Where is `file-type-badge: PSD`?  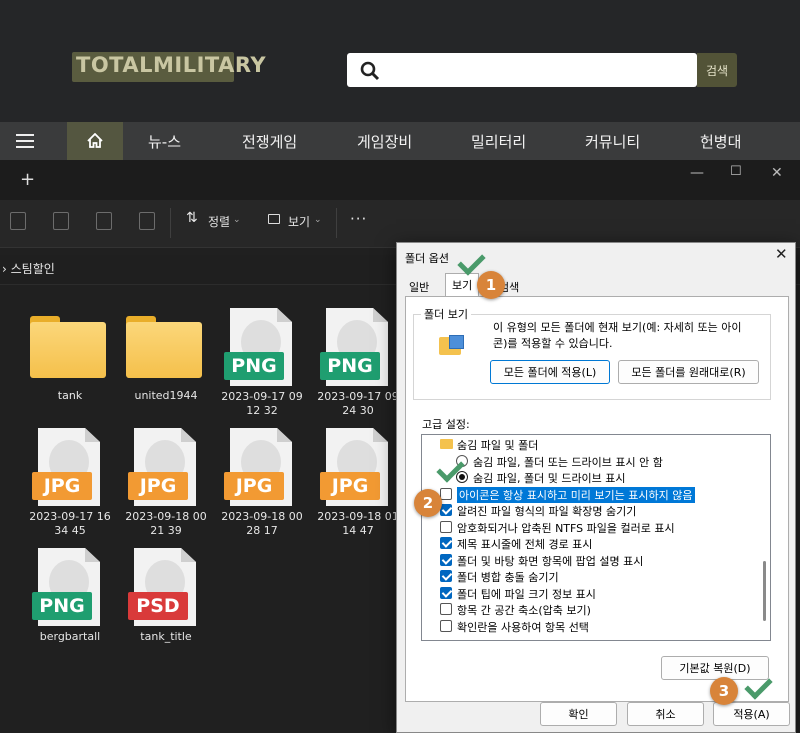
file-type-badge: PSD is located at coordinates (158, 606).